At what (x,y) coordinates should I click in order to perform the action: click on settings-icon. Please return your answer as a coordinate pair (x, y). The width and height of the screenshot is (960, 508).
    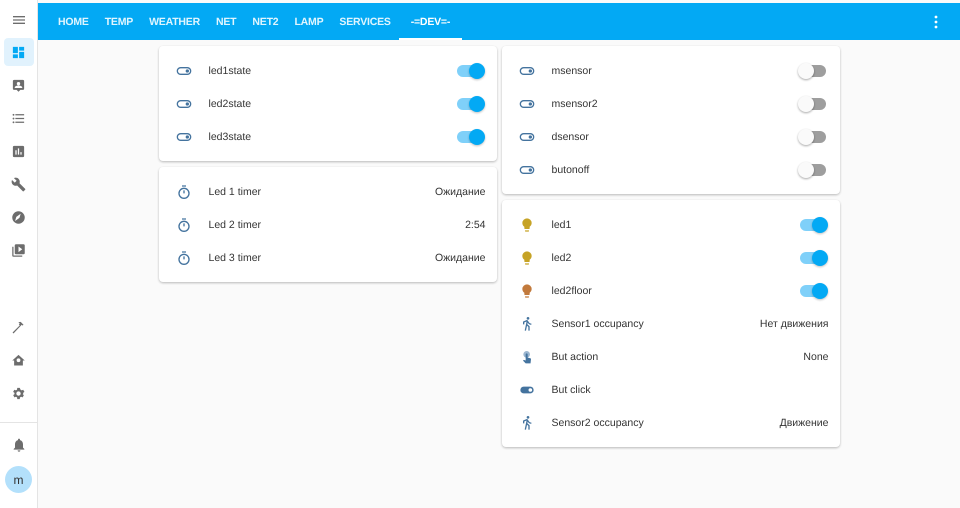
    Looking at the image, I should click on (18, 393).